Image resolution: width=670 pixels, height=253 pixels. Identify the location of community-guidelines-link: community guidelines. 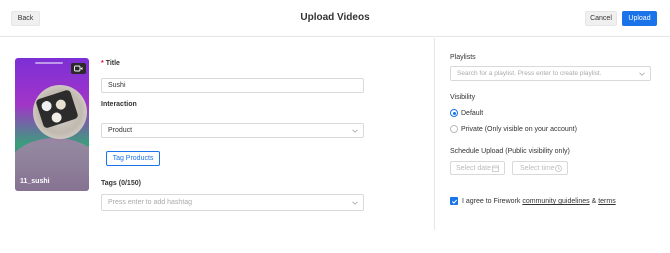
(555, 201).